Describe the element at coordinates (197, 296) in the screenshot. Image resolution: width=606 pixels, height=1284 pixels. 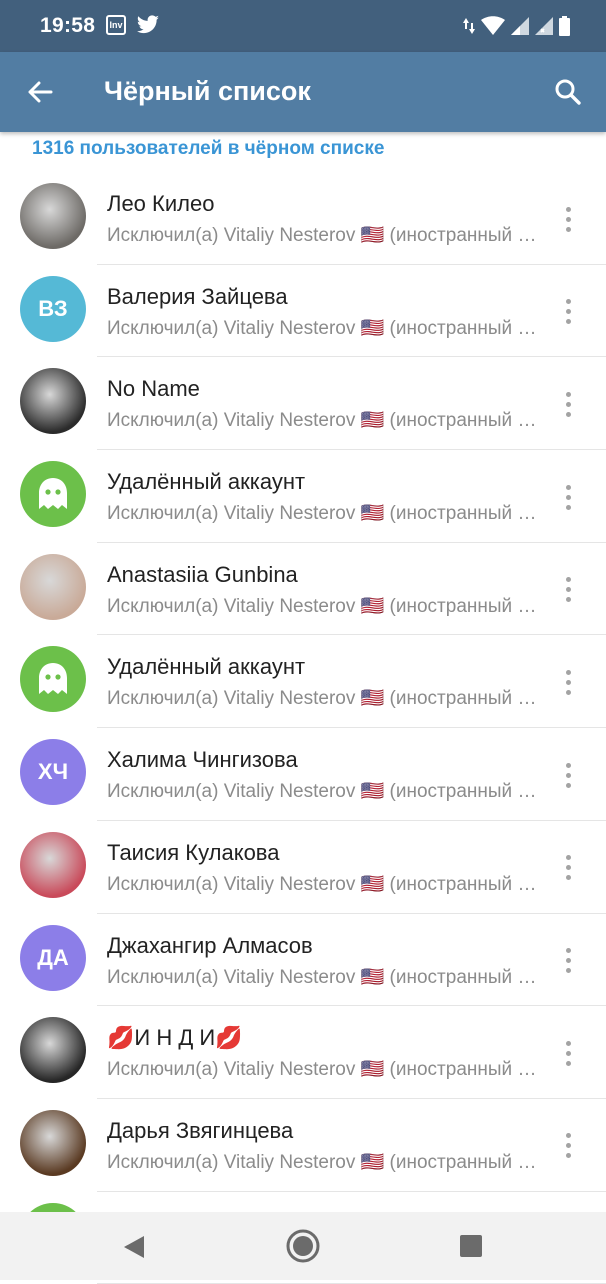
I see `user-name: Валерия Зайцева` at that location.